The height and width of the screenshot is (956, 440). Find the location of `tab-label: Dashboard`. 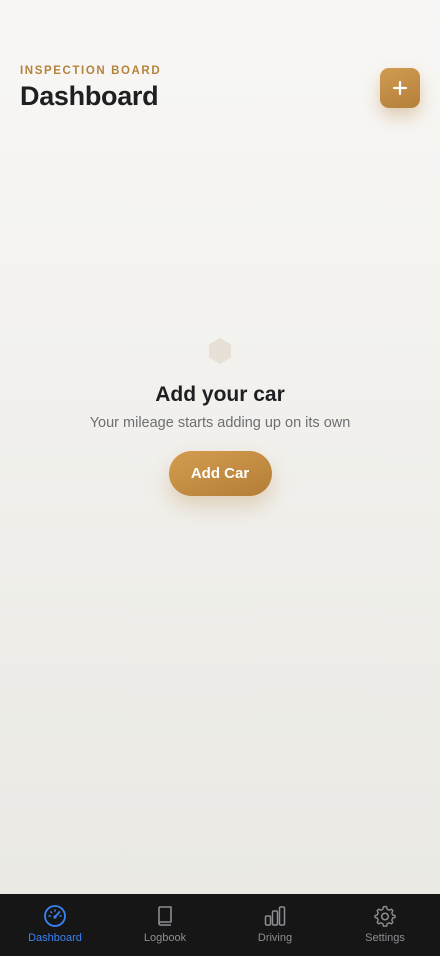

tab-label: Dashboard is located at coordinates (55, 938).